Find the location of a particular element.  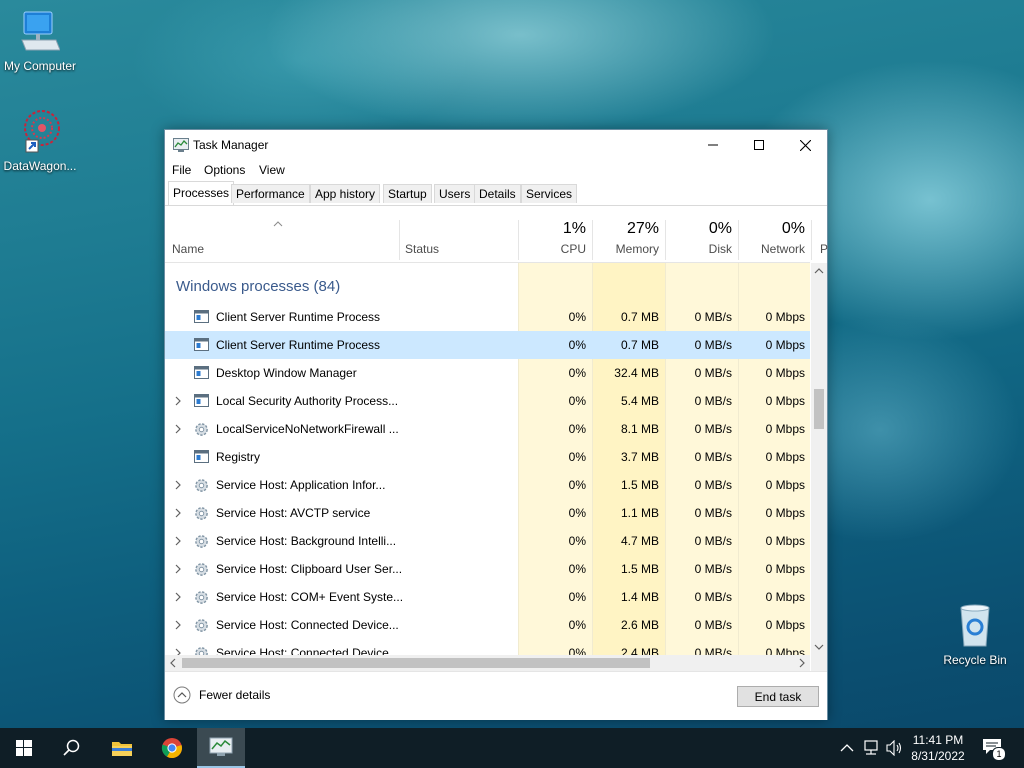

volume-icon is located at coordinates (895, 748).